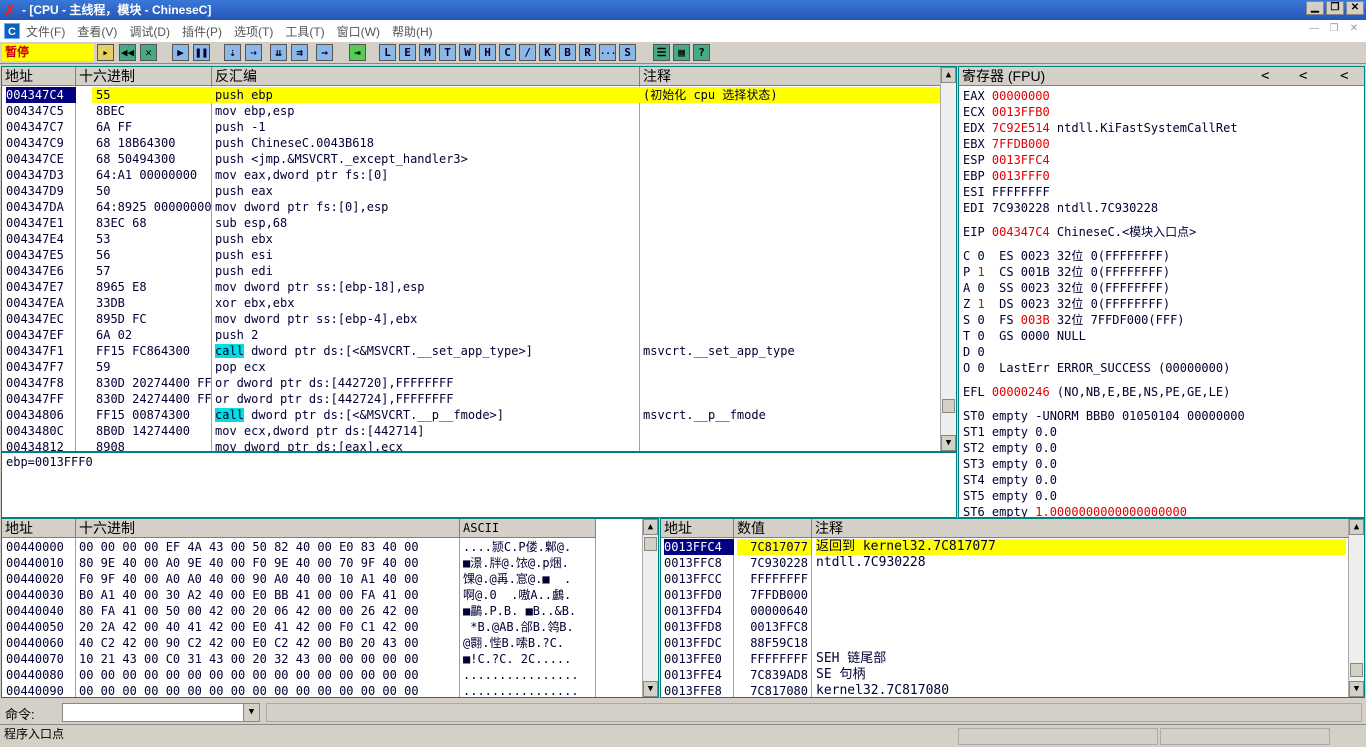 This screenshot has height=747, width=1366. What do you see at coordinates (472, 445) in the screenshot?
I see `disasm-row: 00434812 8908 mov dword ptr ds:[eax],ecx` at bounding box center [472, 445].